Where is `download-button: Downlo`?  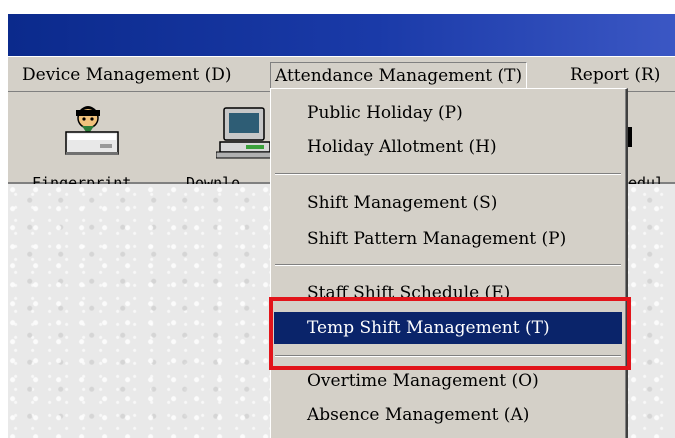 download-button: Downlo is located at coordinates (230, 142).